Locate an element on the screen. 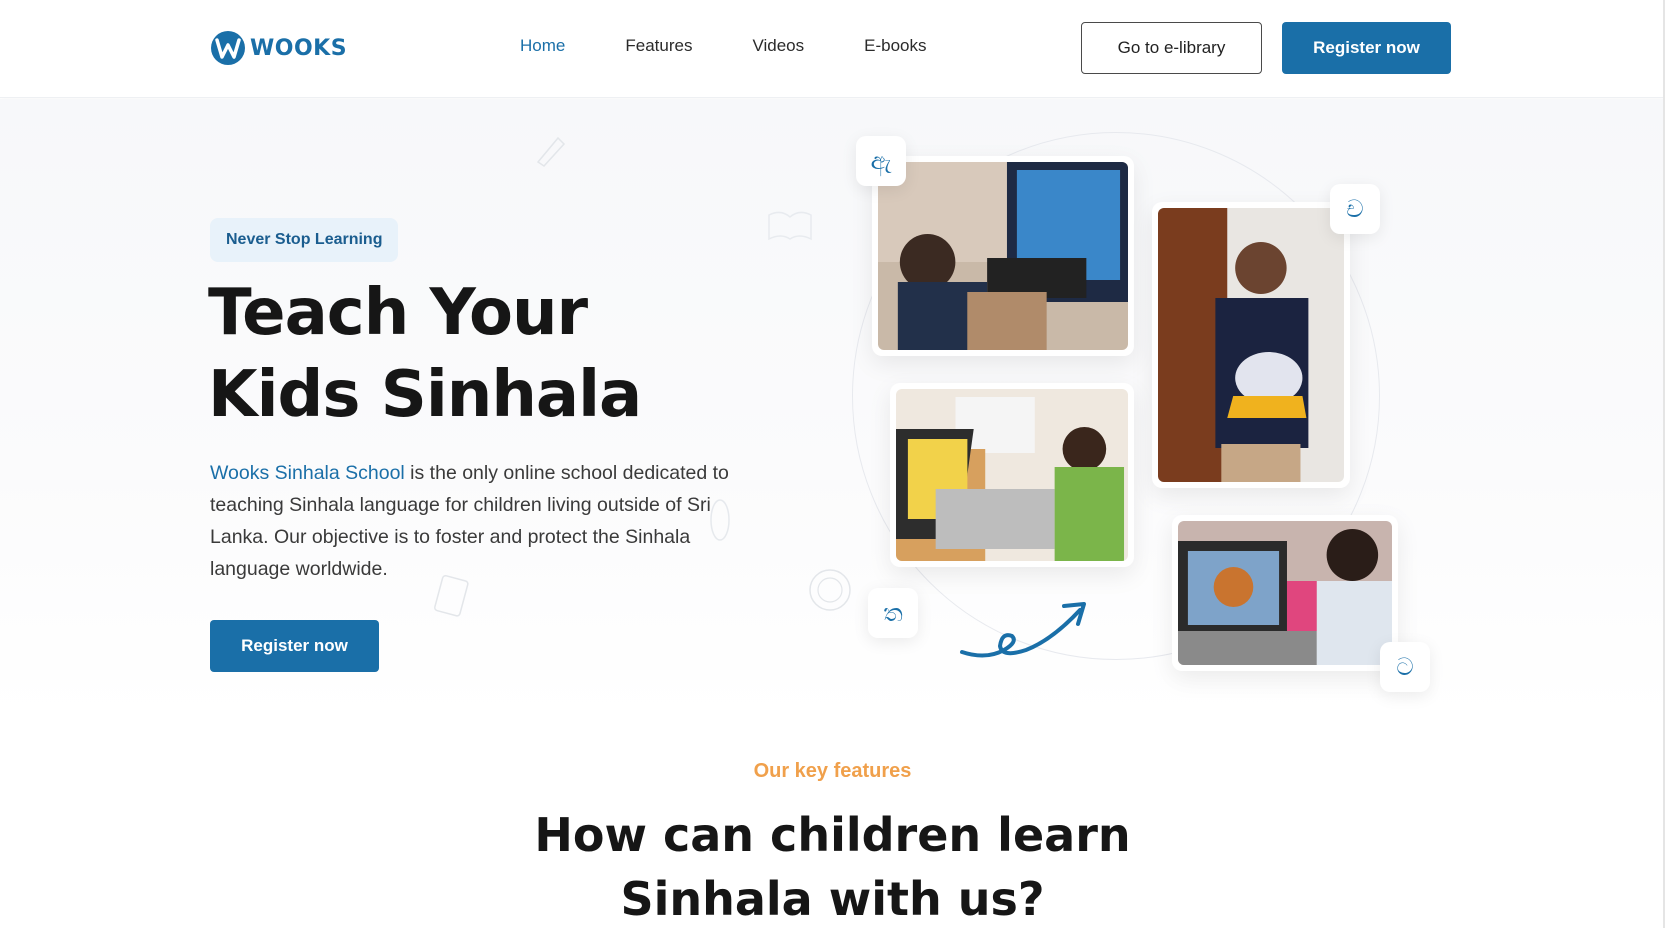 The height and width of the screenshot is (928, 1665). photo-girl-at-laptop-image is located at coordinates (1285, 593).